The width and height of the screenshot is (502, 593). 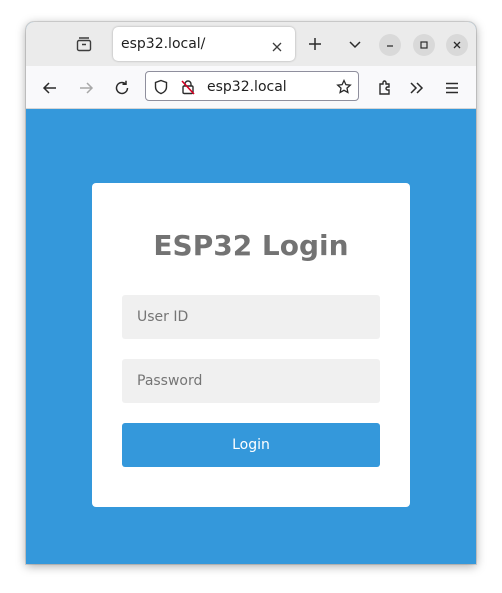 I want to click on minimize-icon, so click(x=390, y=45).